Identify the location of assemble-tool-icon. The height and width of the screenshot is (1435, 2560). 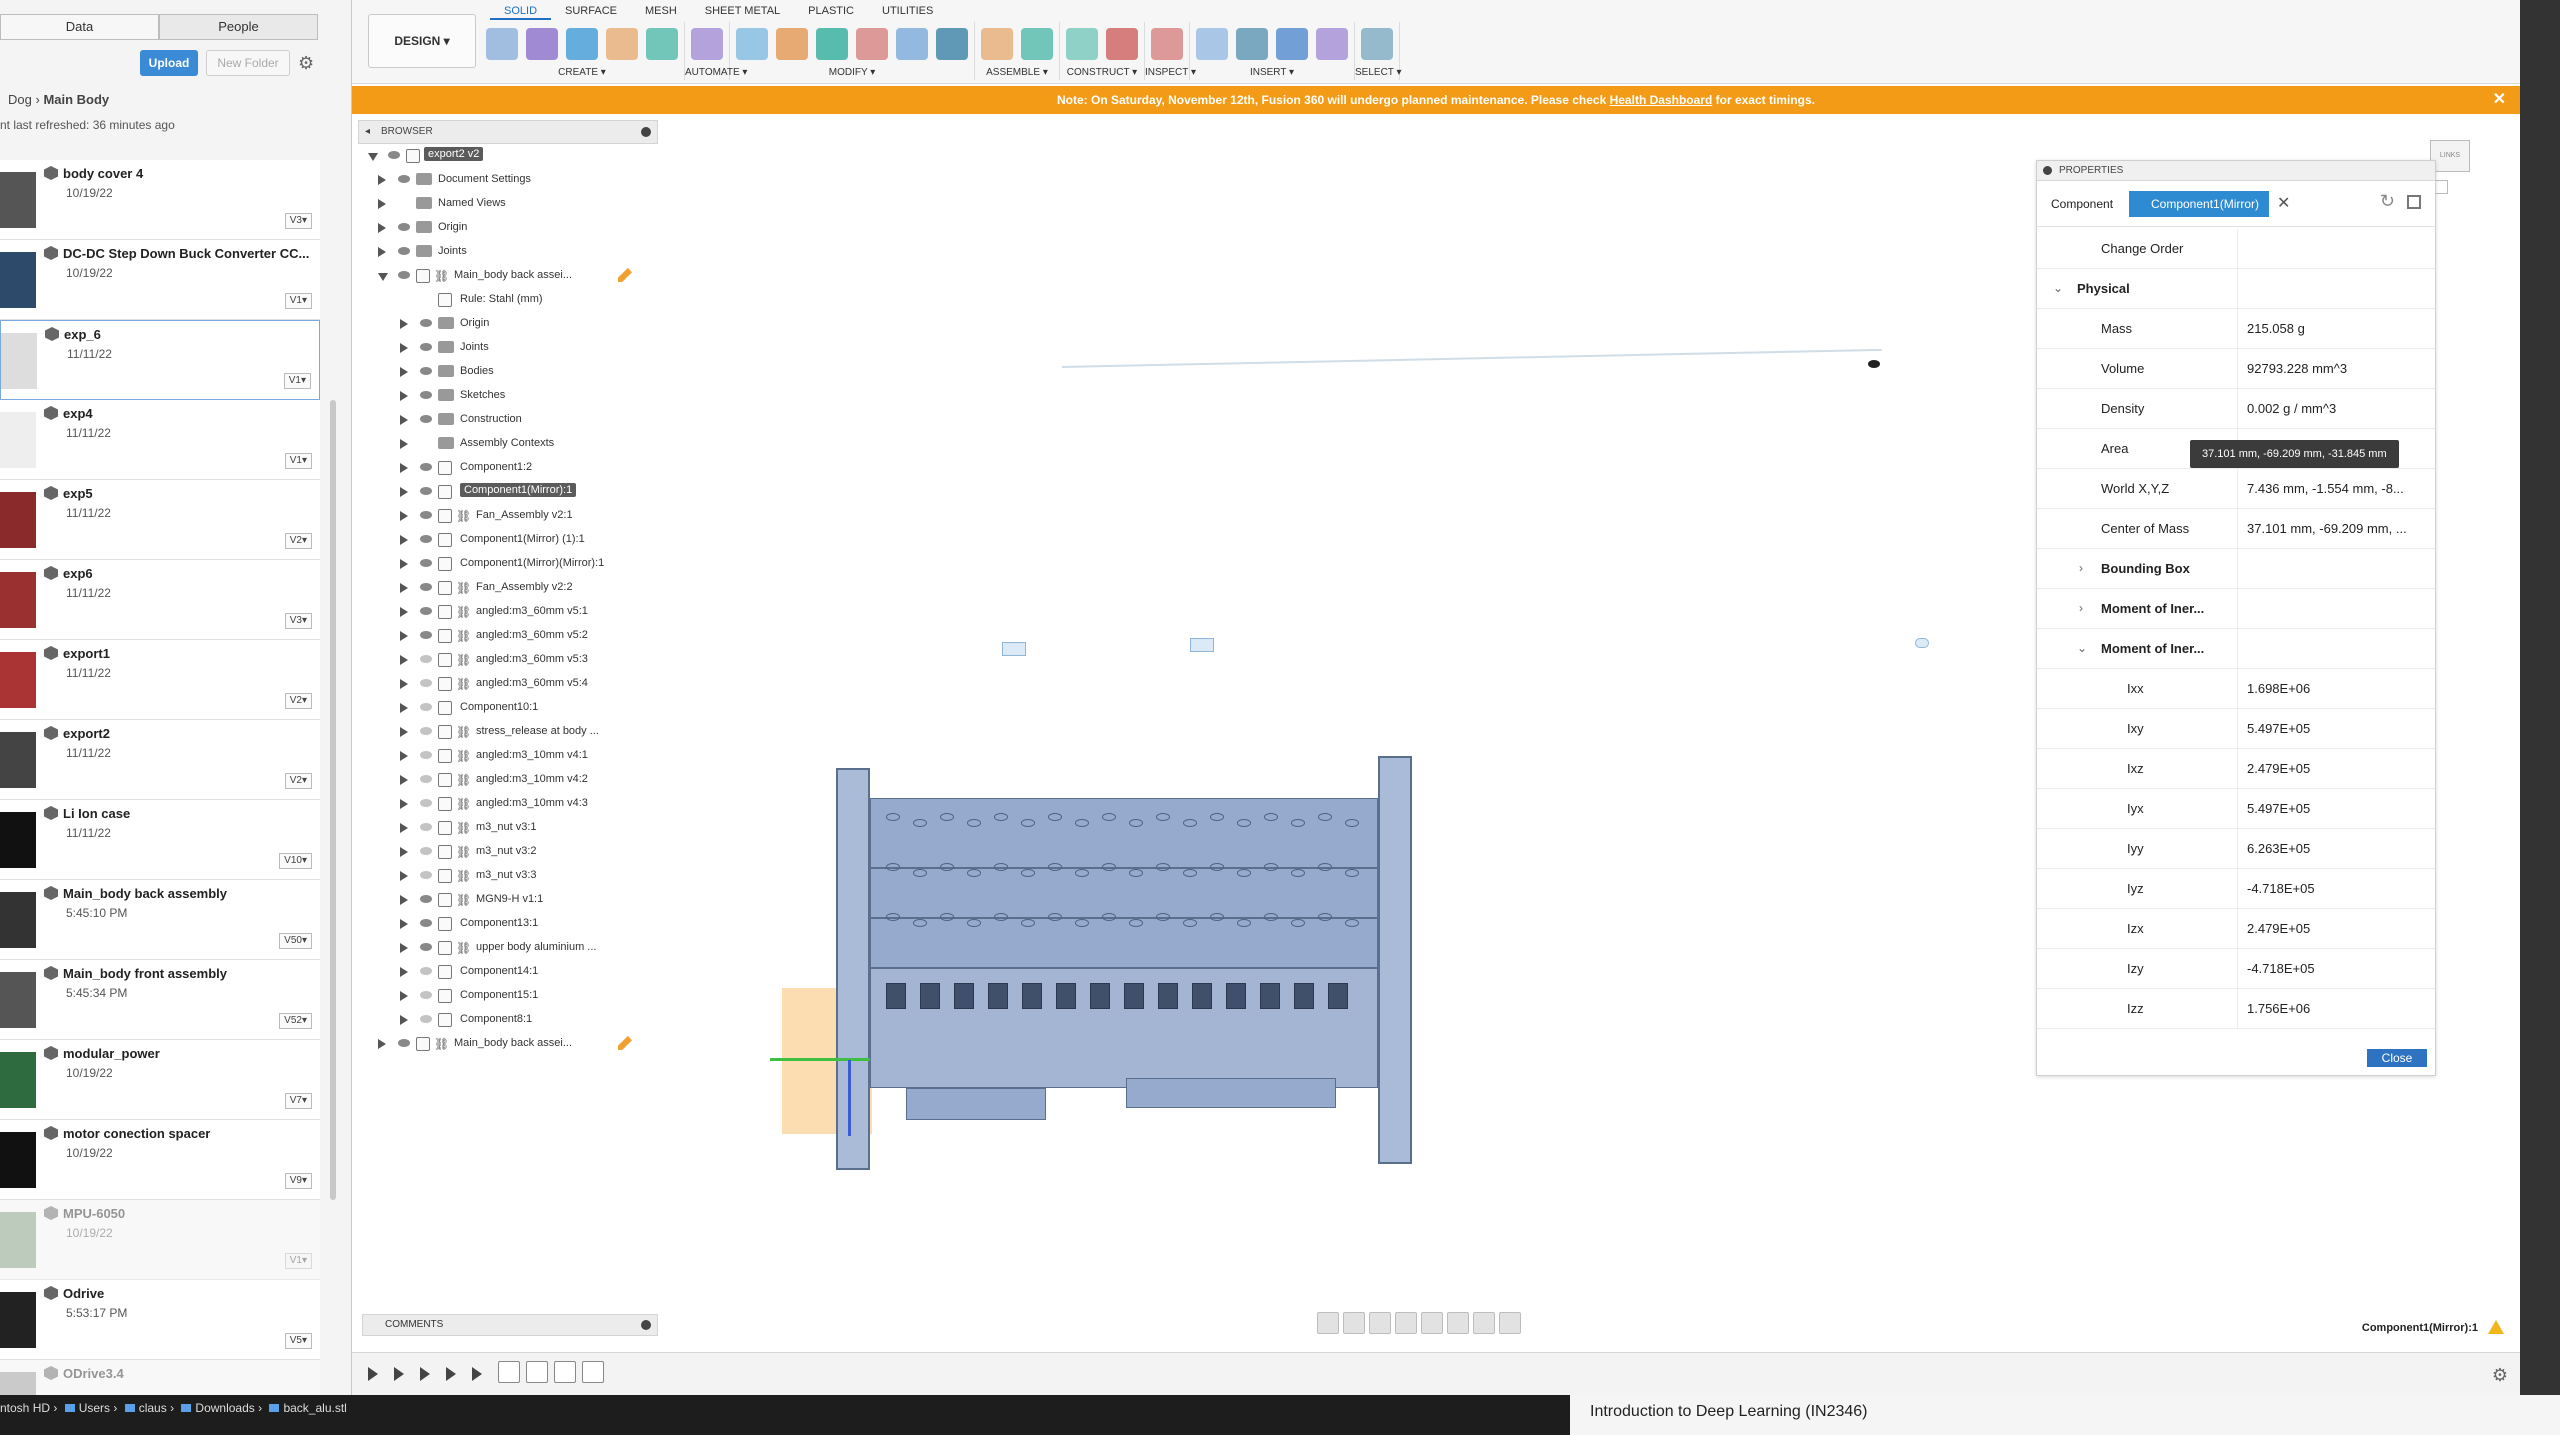
(1037, 44).